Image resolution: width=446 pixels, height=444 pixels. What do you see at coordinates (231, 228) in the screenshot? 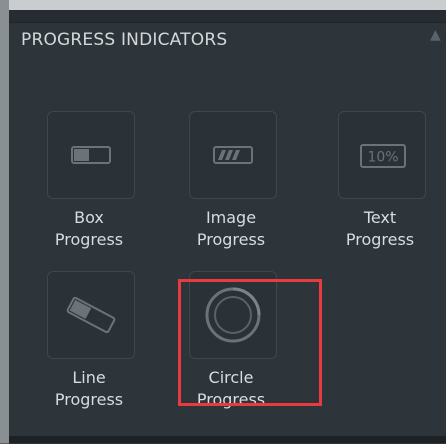
I see `image-progress-label: Image Progress` at bounding box center [231, 228].